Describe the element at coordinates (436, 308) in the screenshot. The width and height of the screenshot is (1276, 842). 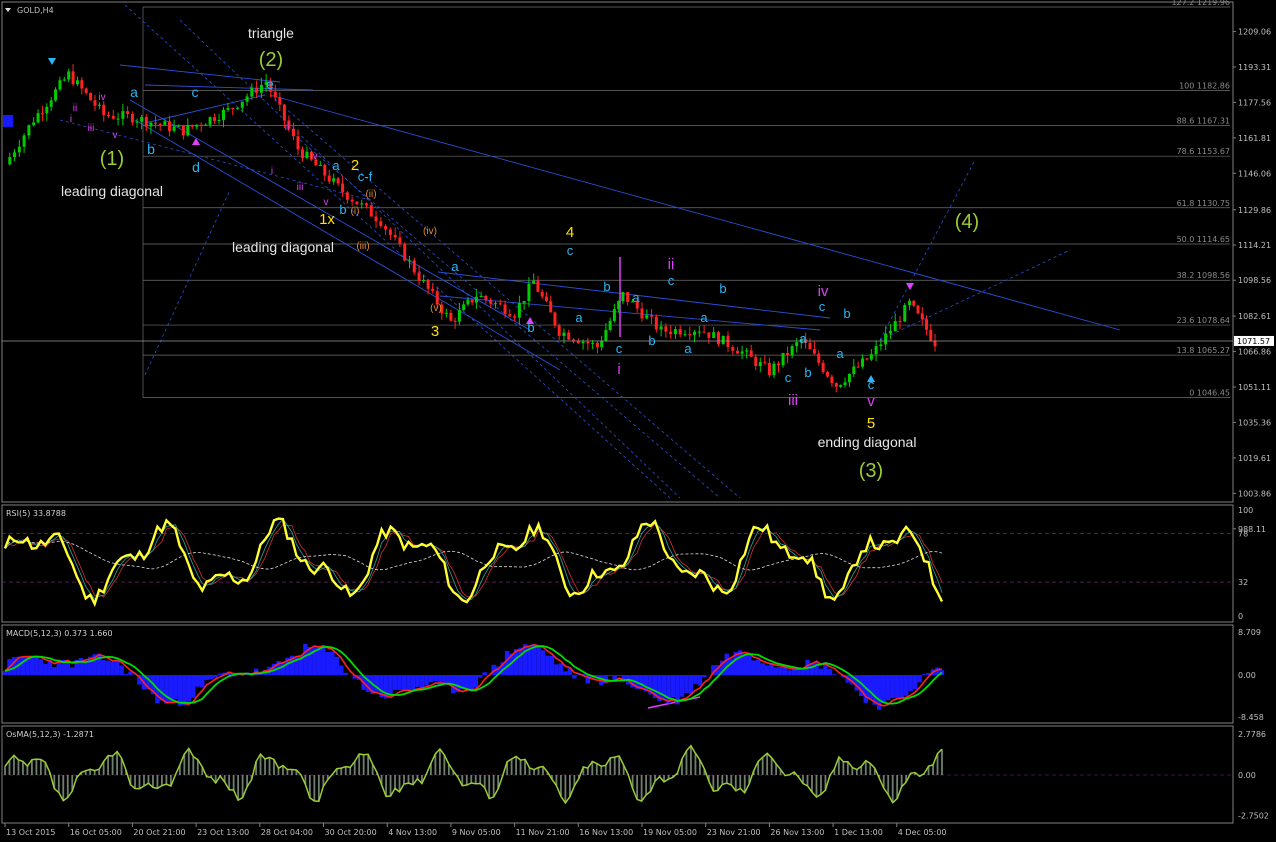
I see `wave-label: (v)` at that location.